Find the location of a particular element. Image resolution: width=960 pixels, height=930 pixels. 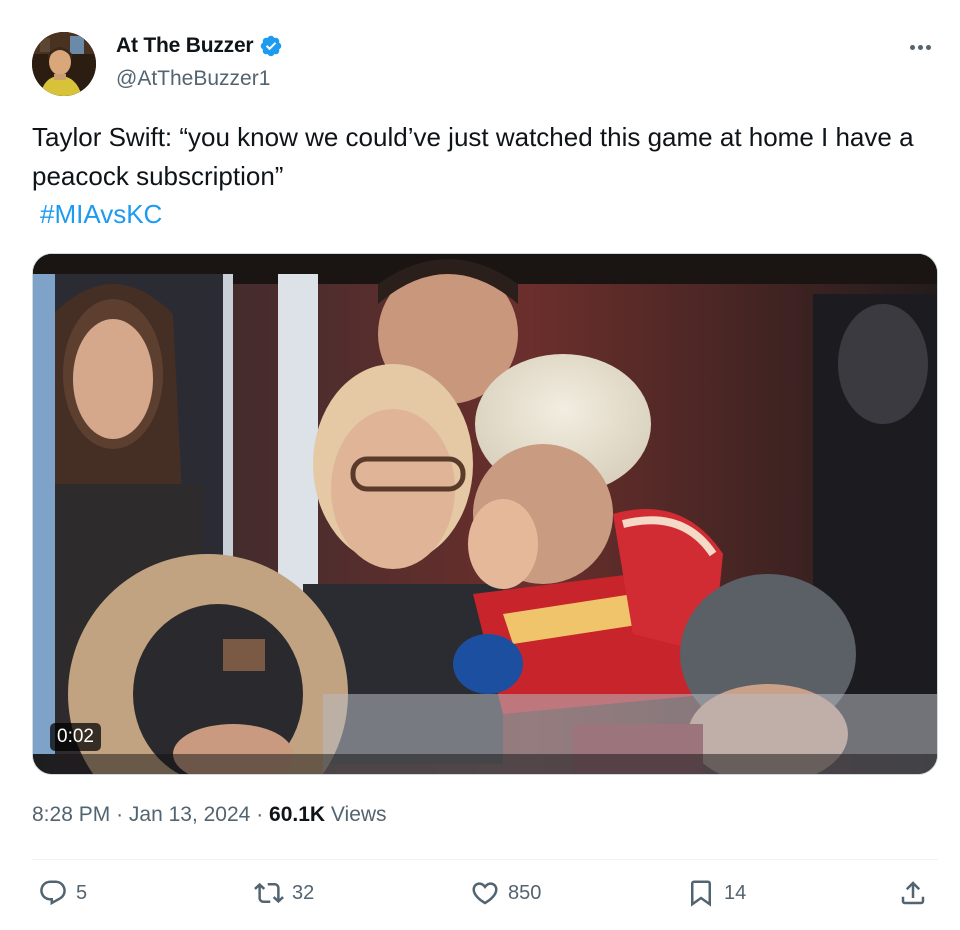

bookmark-button: 14 is located at coordinates (716, 893).